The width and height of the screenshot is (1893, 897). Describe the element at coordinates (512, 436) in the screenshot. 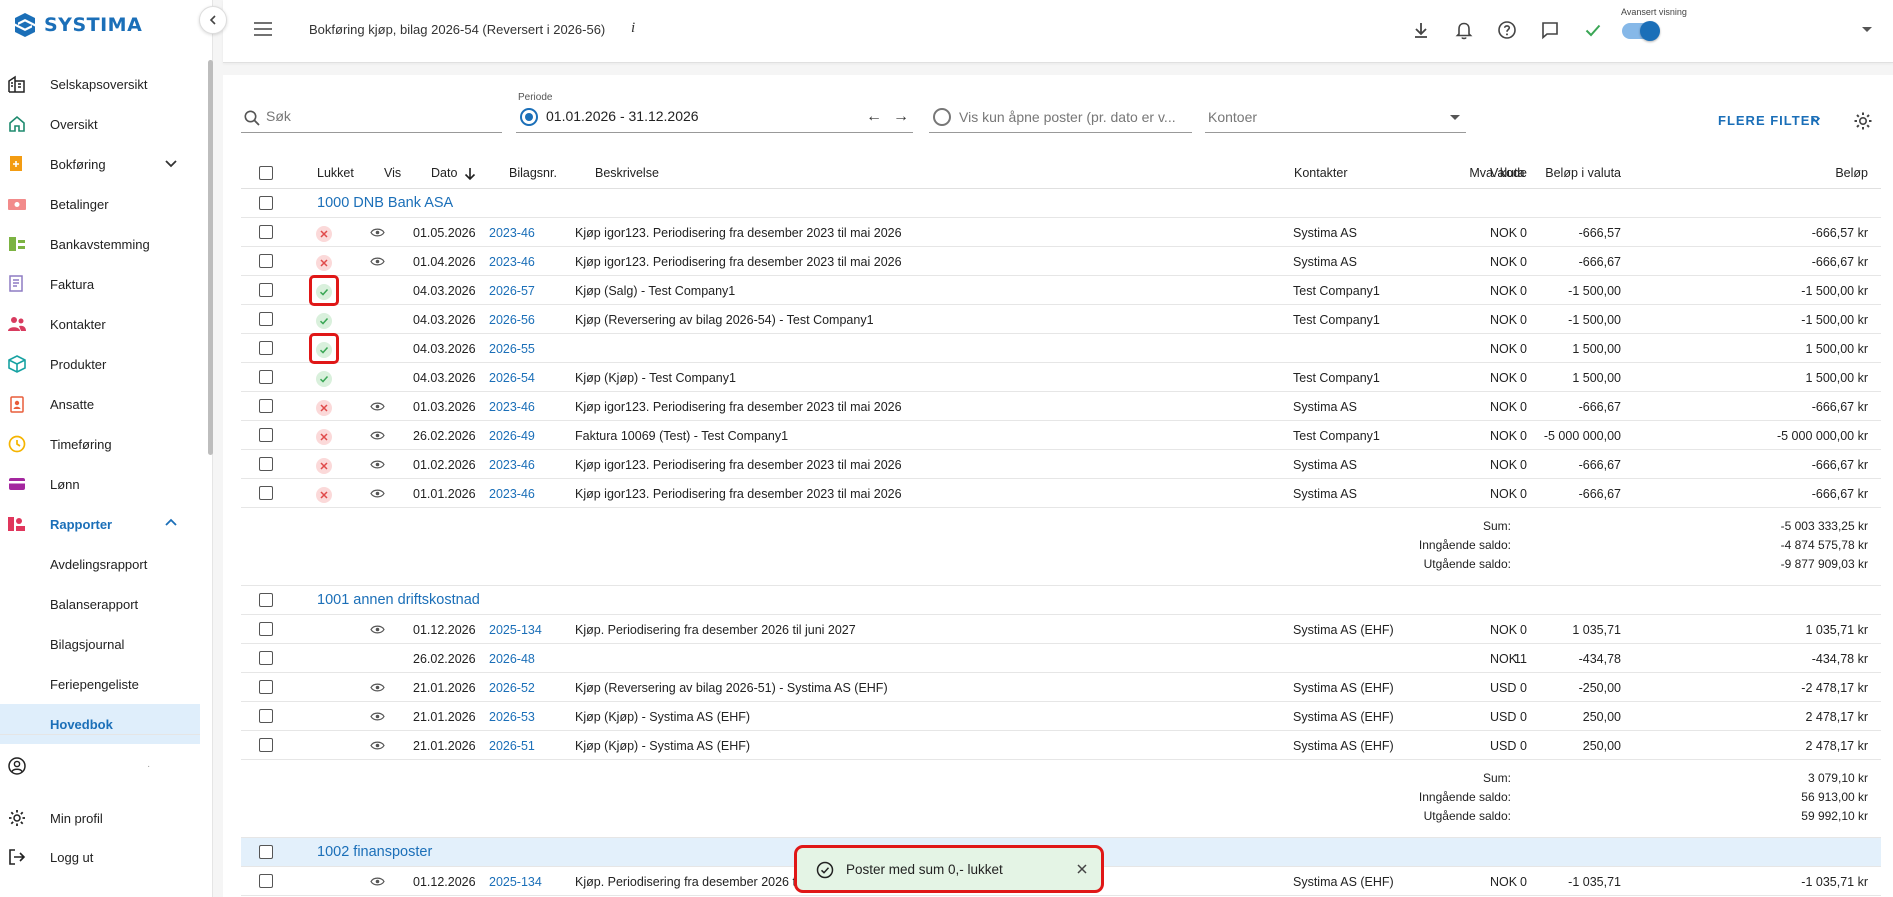

I see `row-voucher-link: 2026-49` at that location.